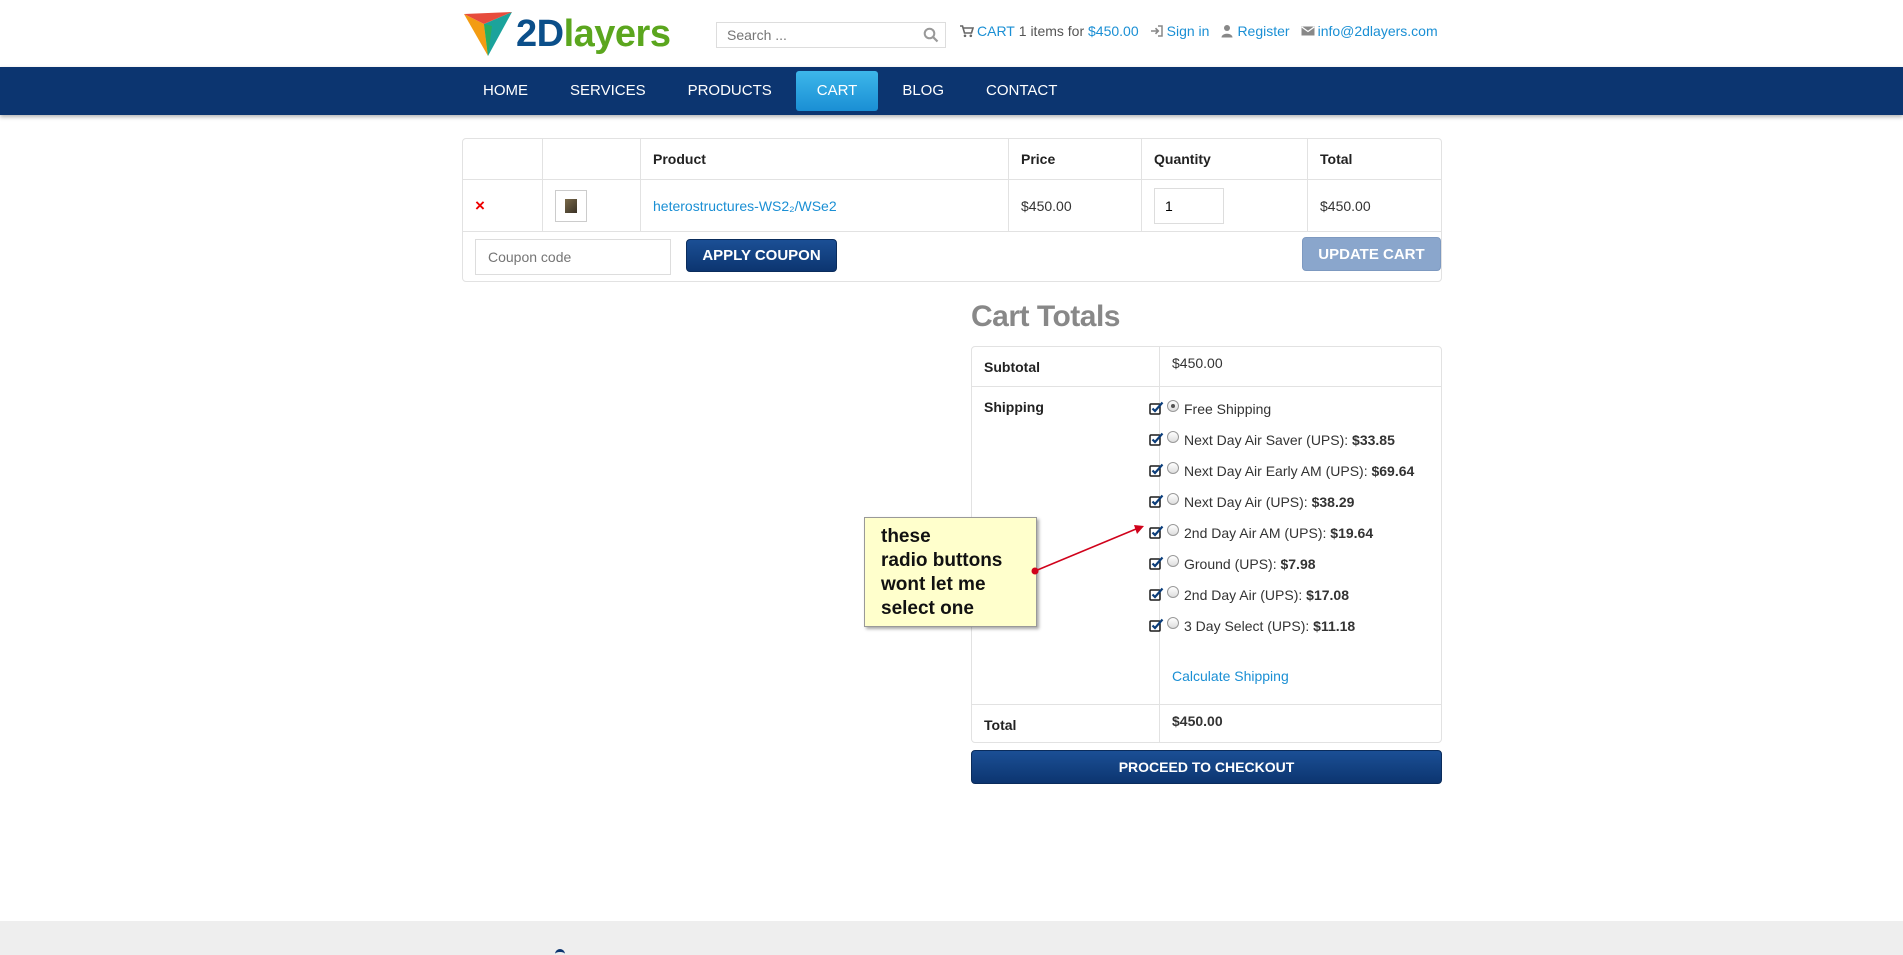 This screenshot has height=955, width=1903. What do you see at coordinates (951, 938) in the screenshot?
I see `site-footer` at bounding box center [951, 938].